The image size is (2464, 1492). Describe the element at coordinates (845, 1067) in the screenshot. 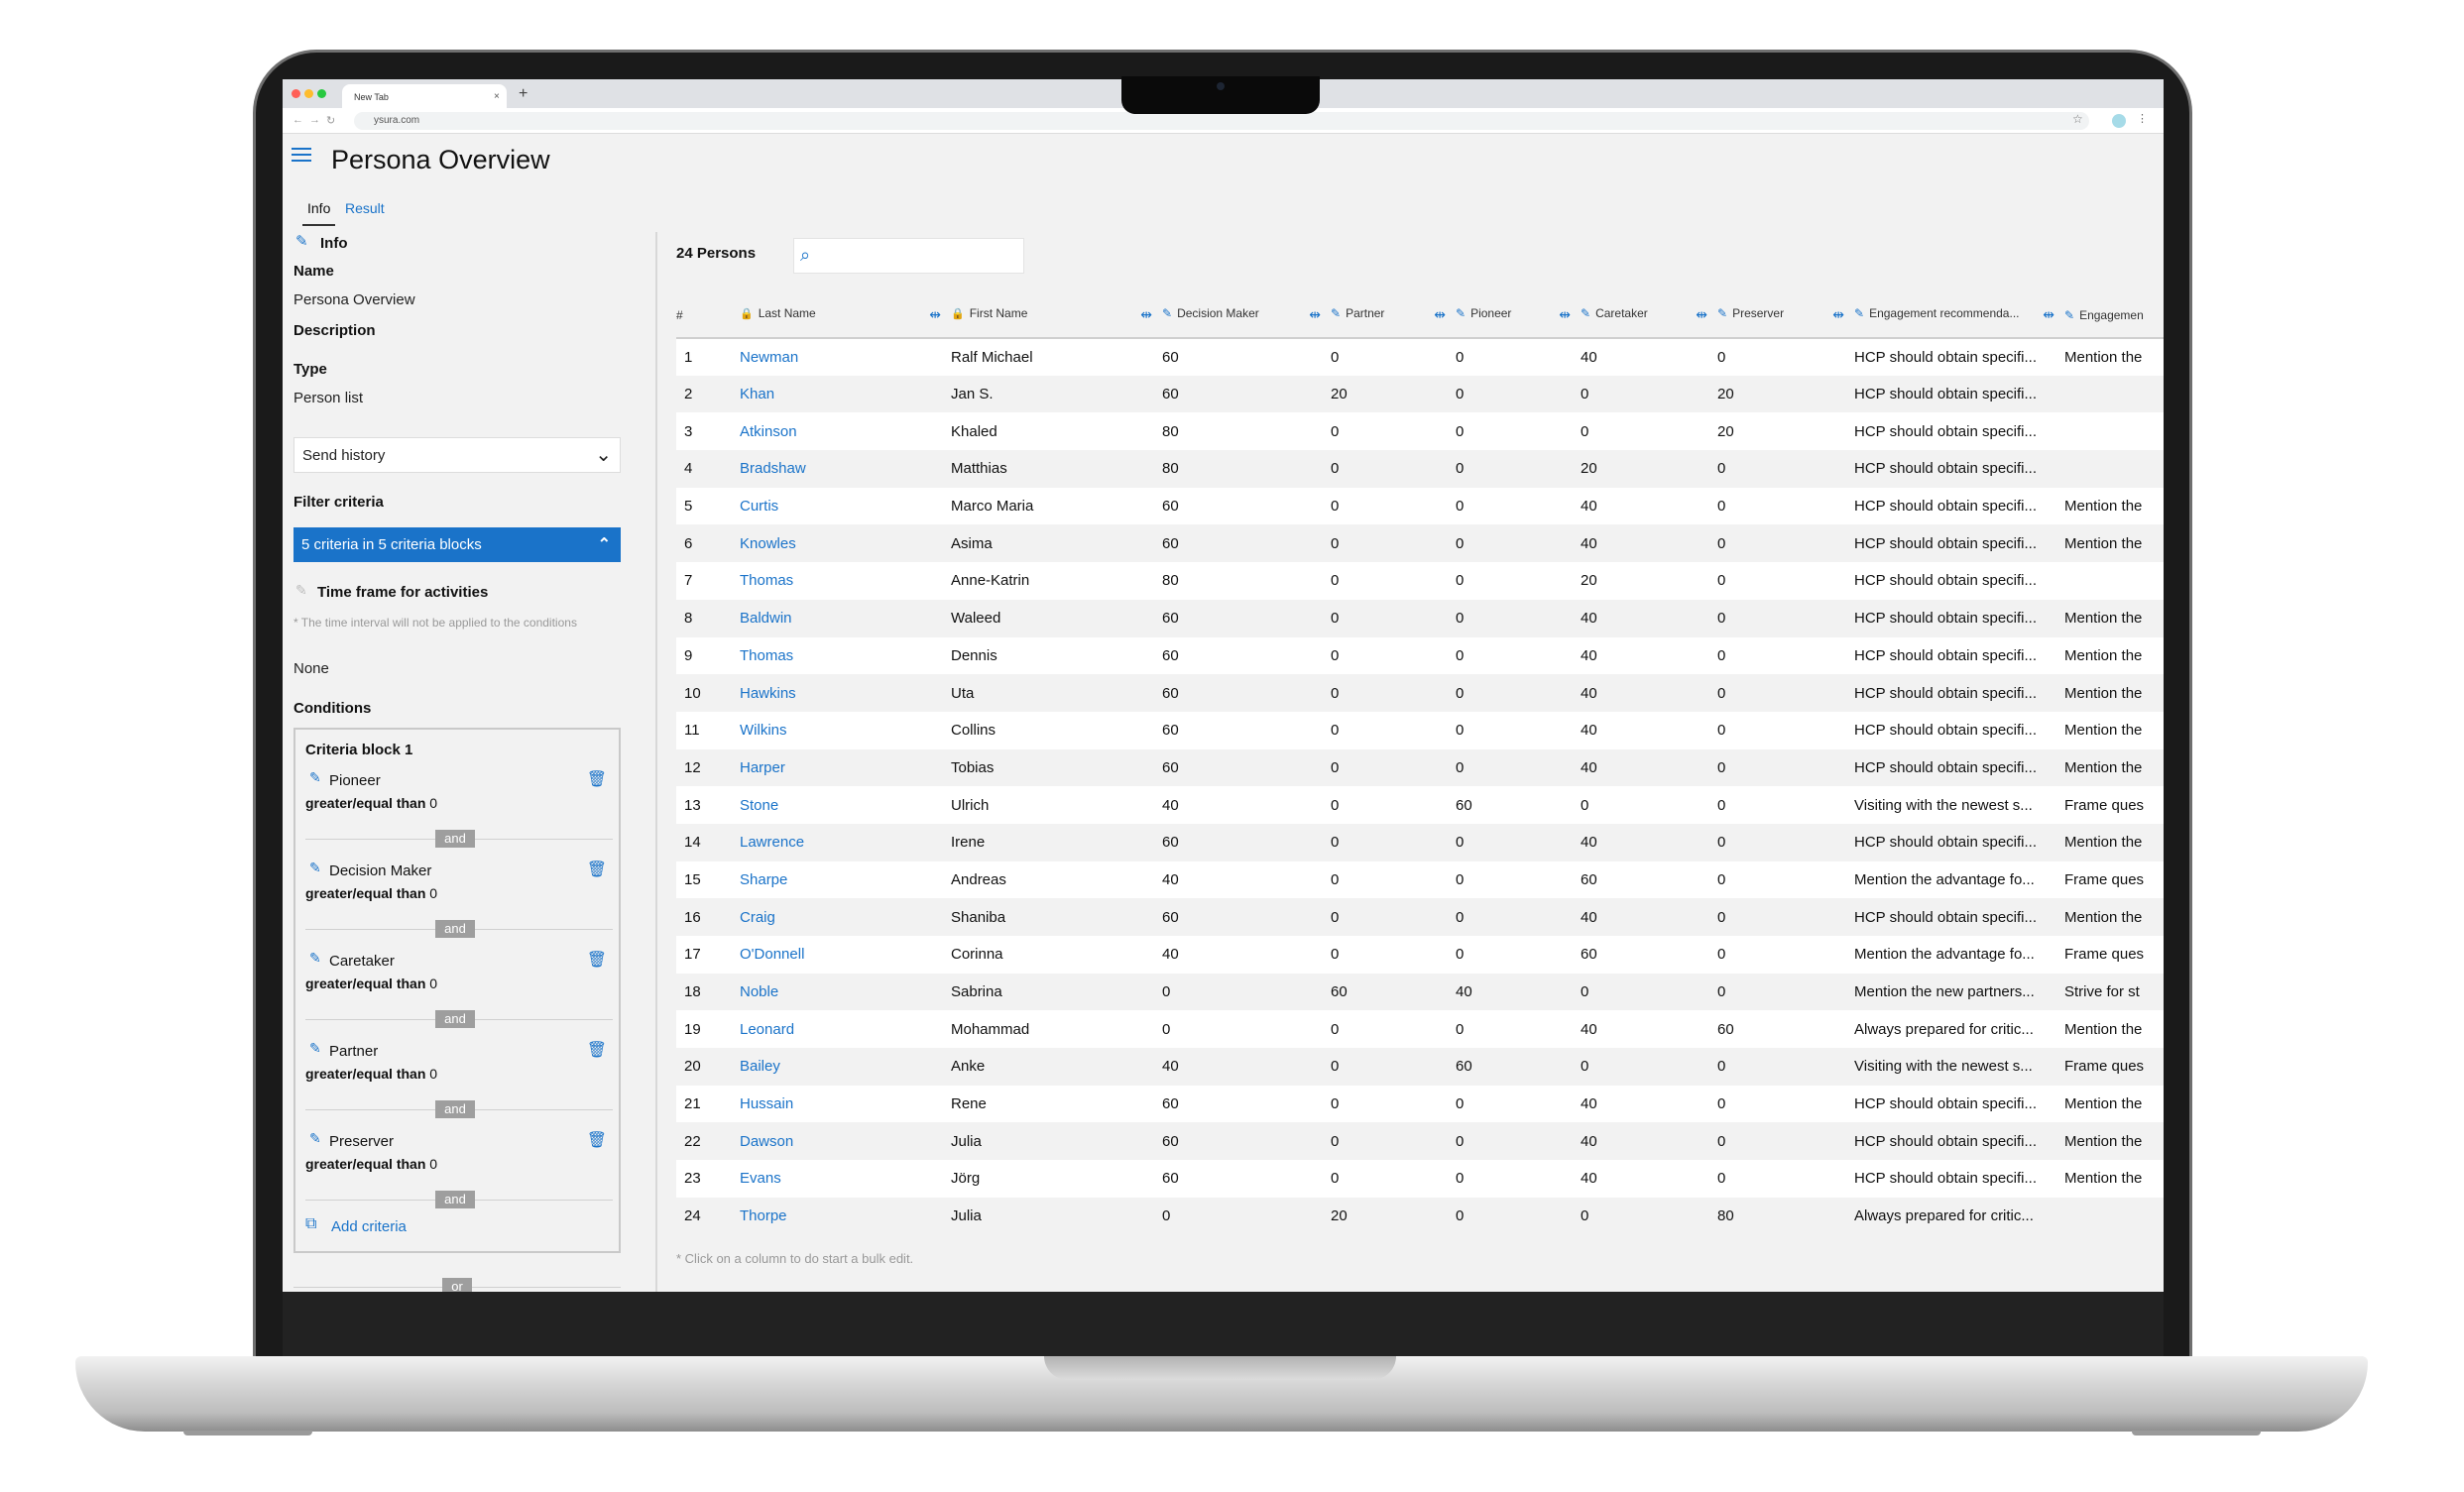

I see `last-name-link: Bailey` at that location.